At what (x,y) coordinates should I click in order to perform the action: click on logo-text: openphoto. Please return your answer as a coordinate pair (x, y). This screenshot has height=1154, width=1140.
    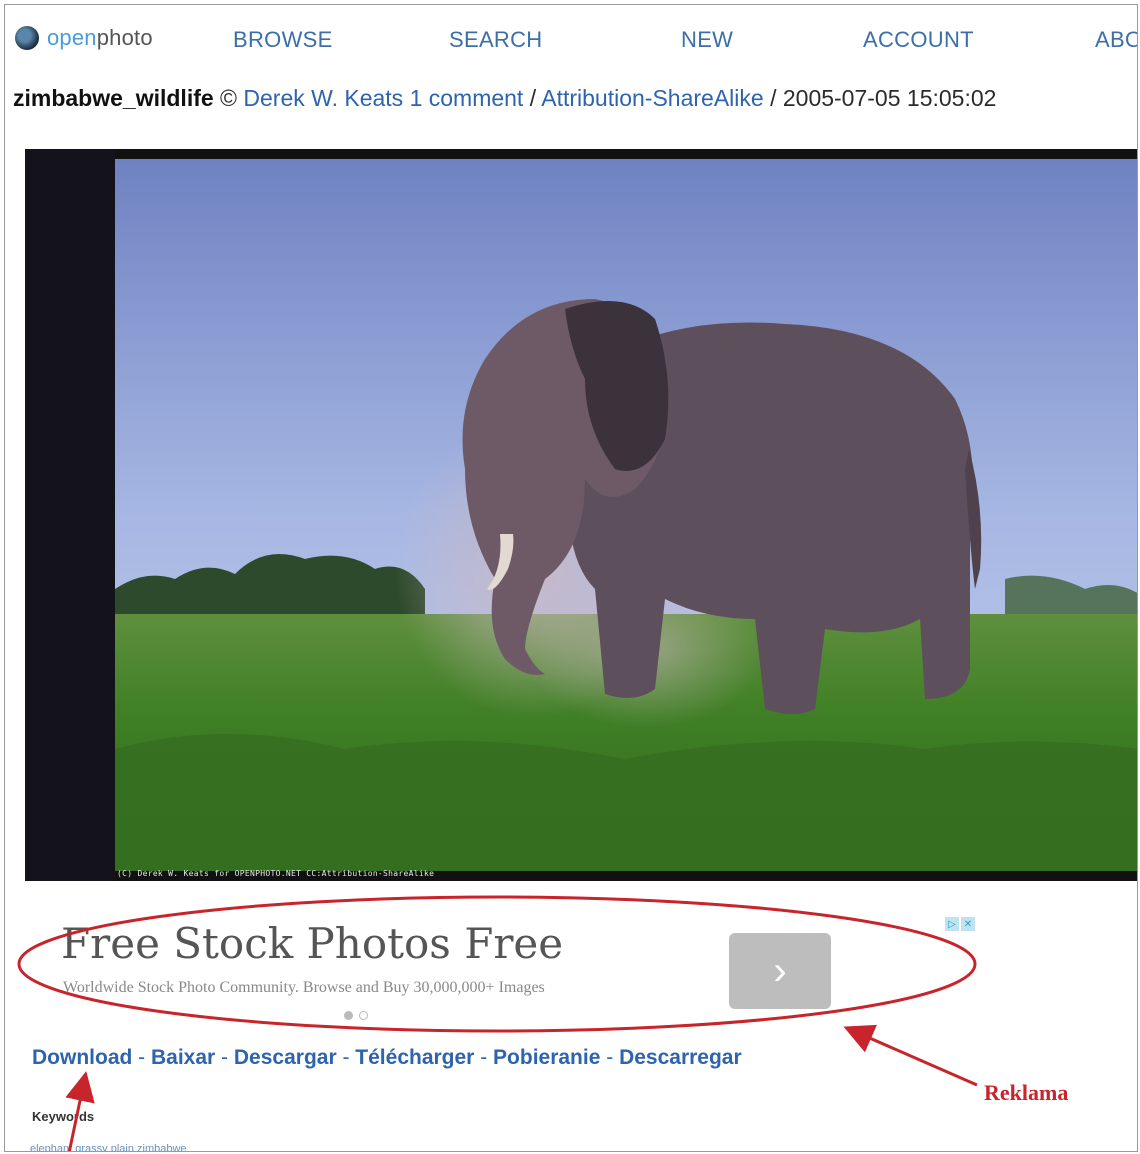
    Looking at the image, I should click on (100, 38).